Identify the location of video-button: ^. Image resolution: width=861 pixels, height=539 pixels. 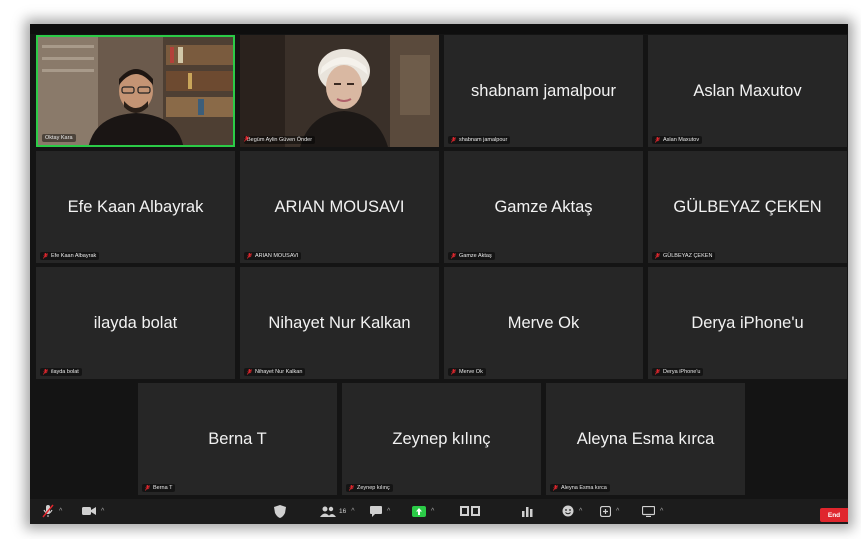
(93, 511).